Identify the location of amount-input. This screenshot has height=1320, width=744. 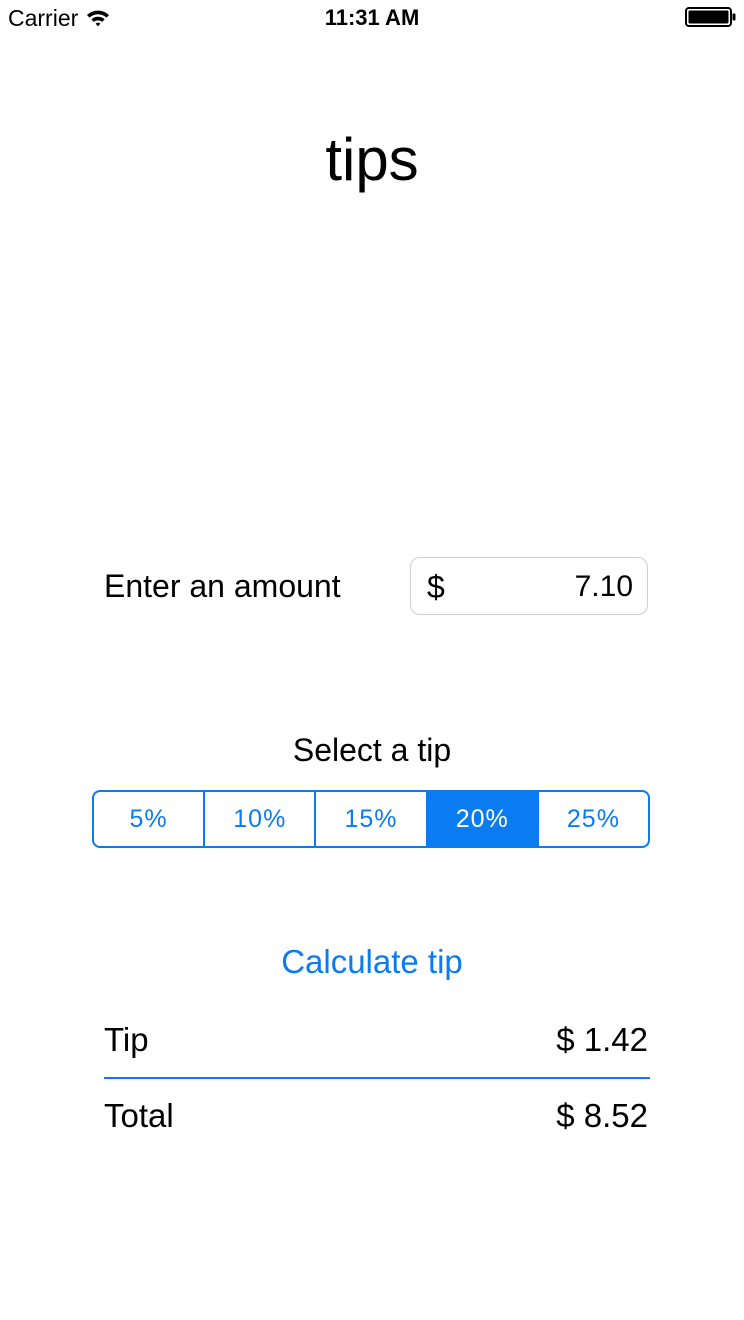
(553, 587).